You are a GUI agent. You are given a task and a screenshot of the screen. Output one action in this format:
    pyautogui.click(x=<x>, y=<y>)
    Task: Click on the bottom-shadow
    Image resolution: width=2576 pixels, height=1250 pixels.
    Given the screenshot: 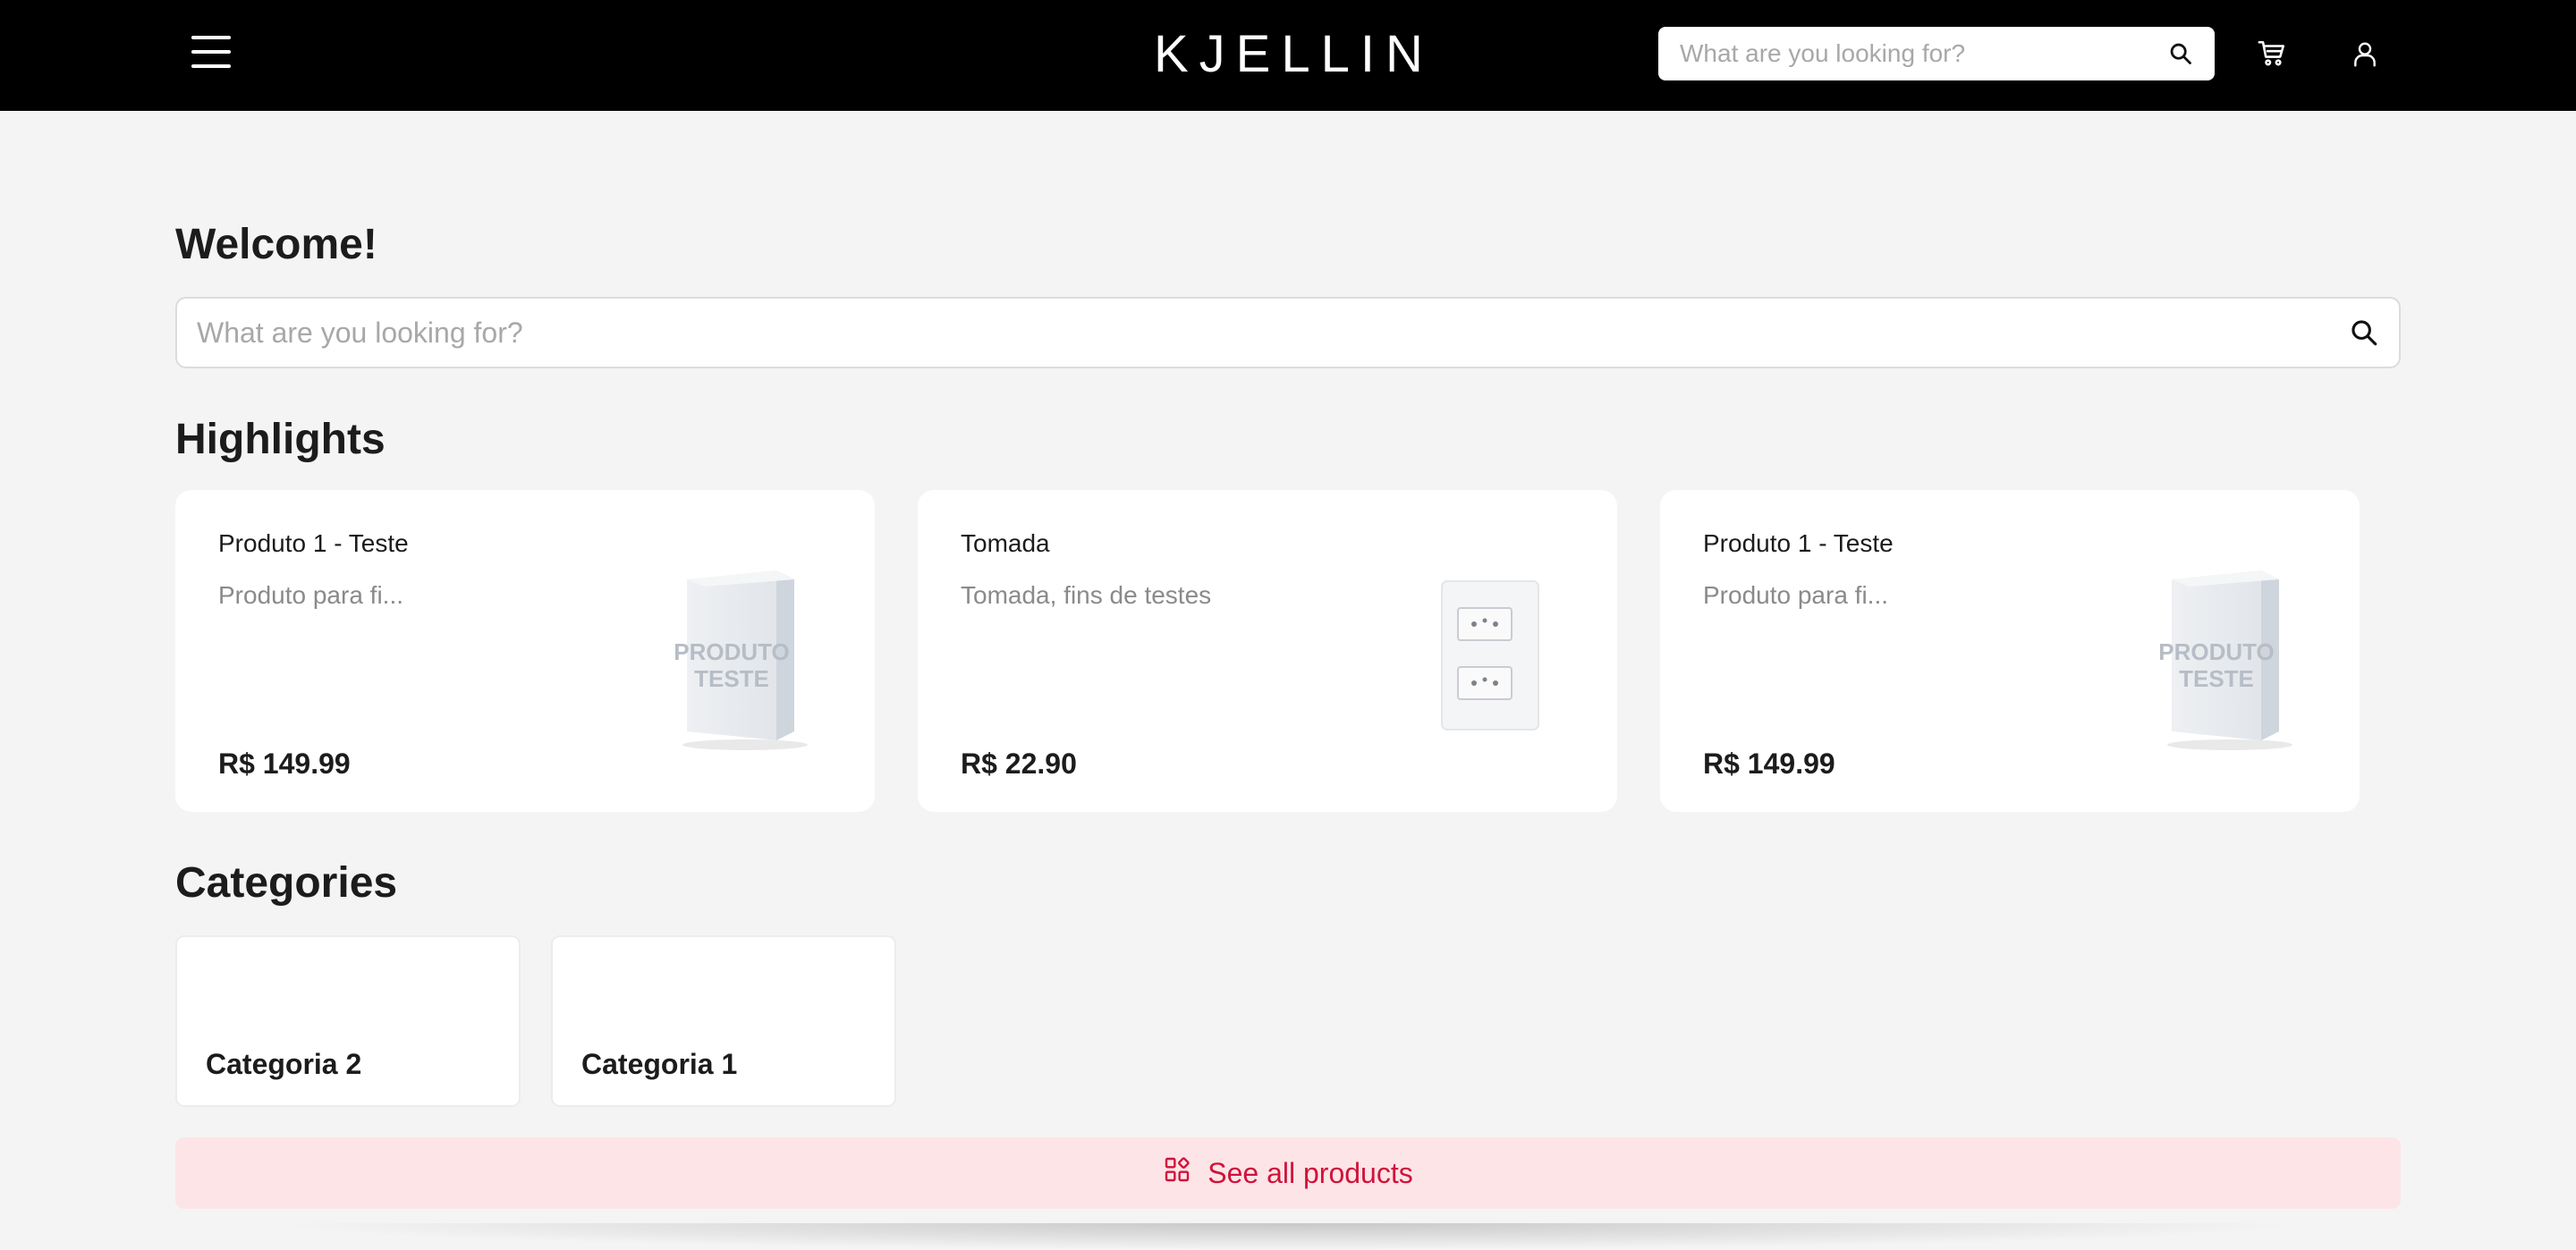 What is the action you would take?
    pyautogui.click(x=1288, y=1237)
    